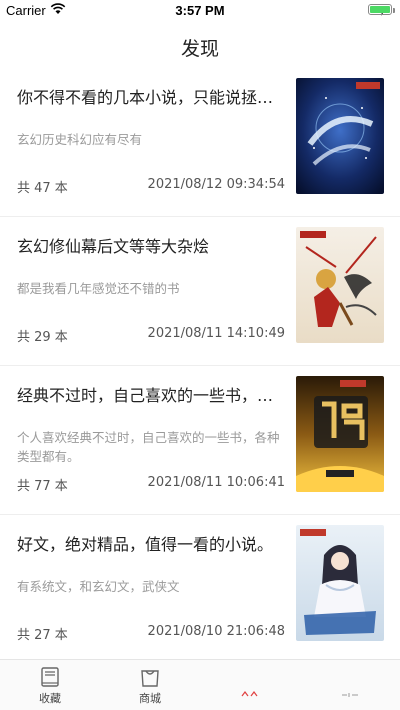 This screenshot has width=400, height=710. Describe the element at coordinates (148, 447) in the screenshot. I see `item-description: 个人喜欢经典不过时，自己喜欢的一些书，各种类型都有。` at that location.